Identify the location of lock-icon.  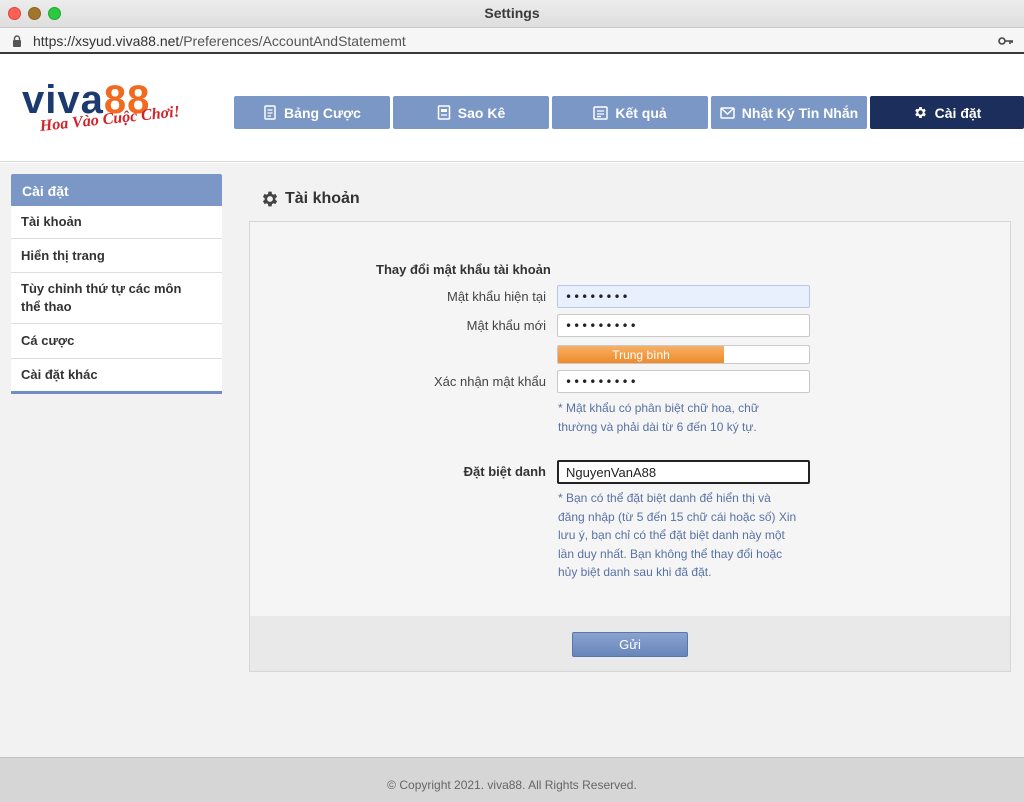
(17, 41).